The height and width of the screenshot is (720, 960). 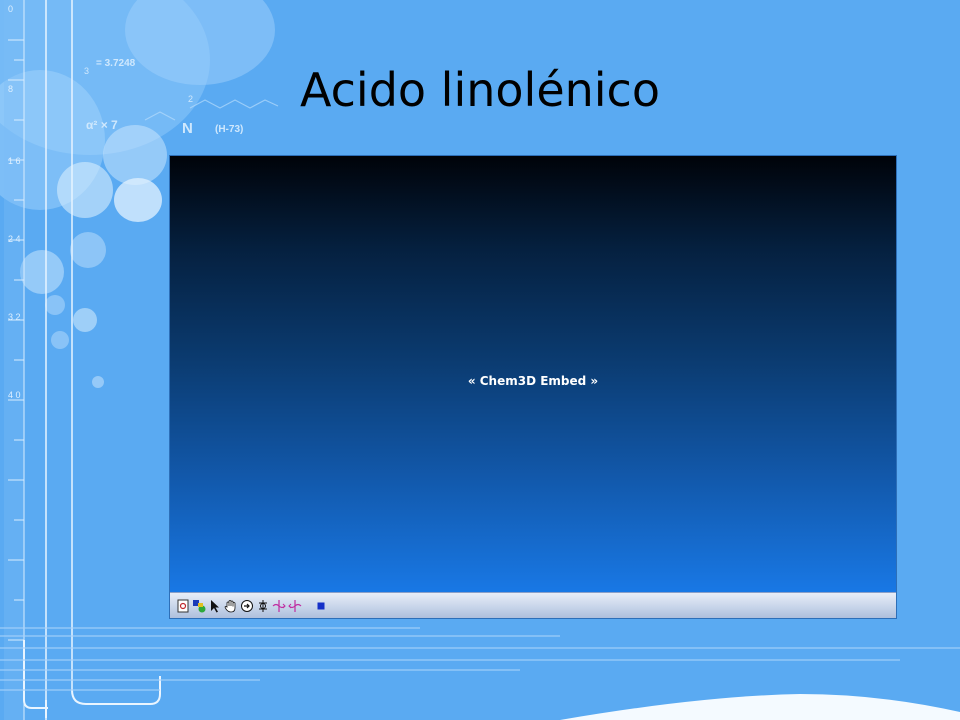 What do you see at coordinates (199, 606) in the screenshot?
I see `model-build-icon` at bounding box center [199, 606].